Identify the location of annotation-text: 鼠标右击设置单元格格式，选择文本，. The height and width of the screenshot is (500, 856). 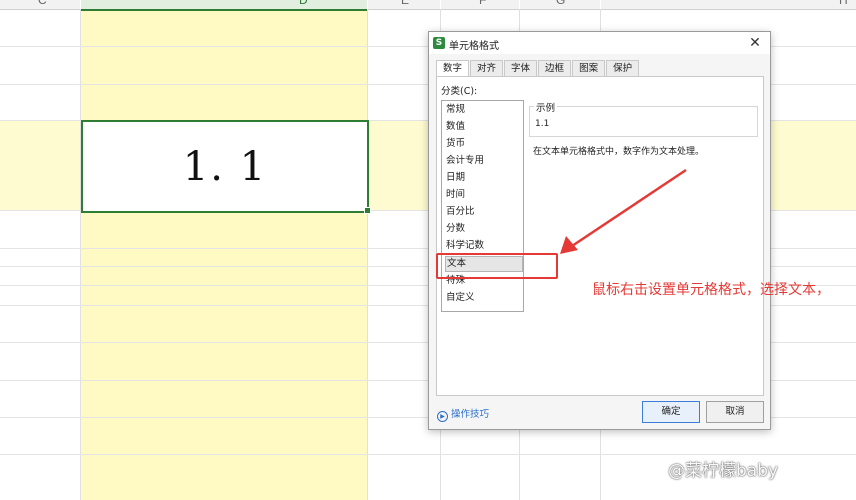
(711, 290).